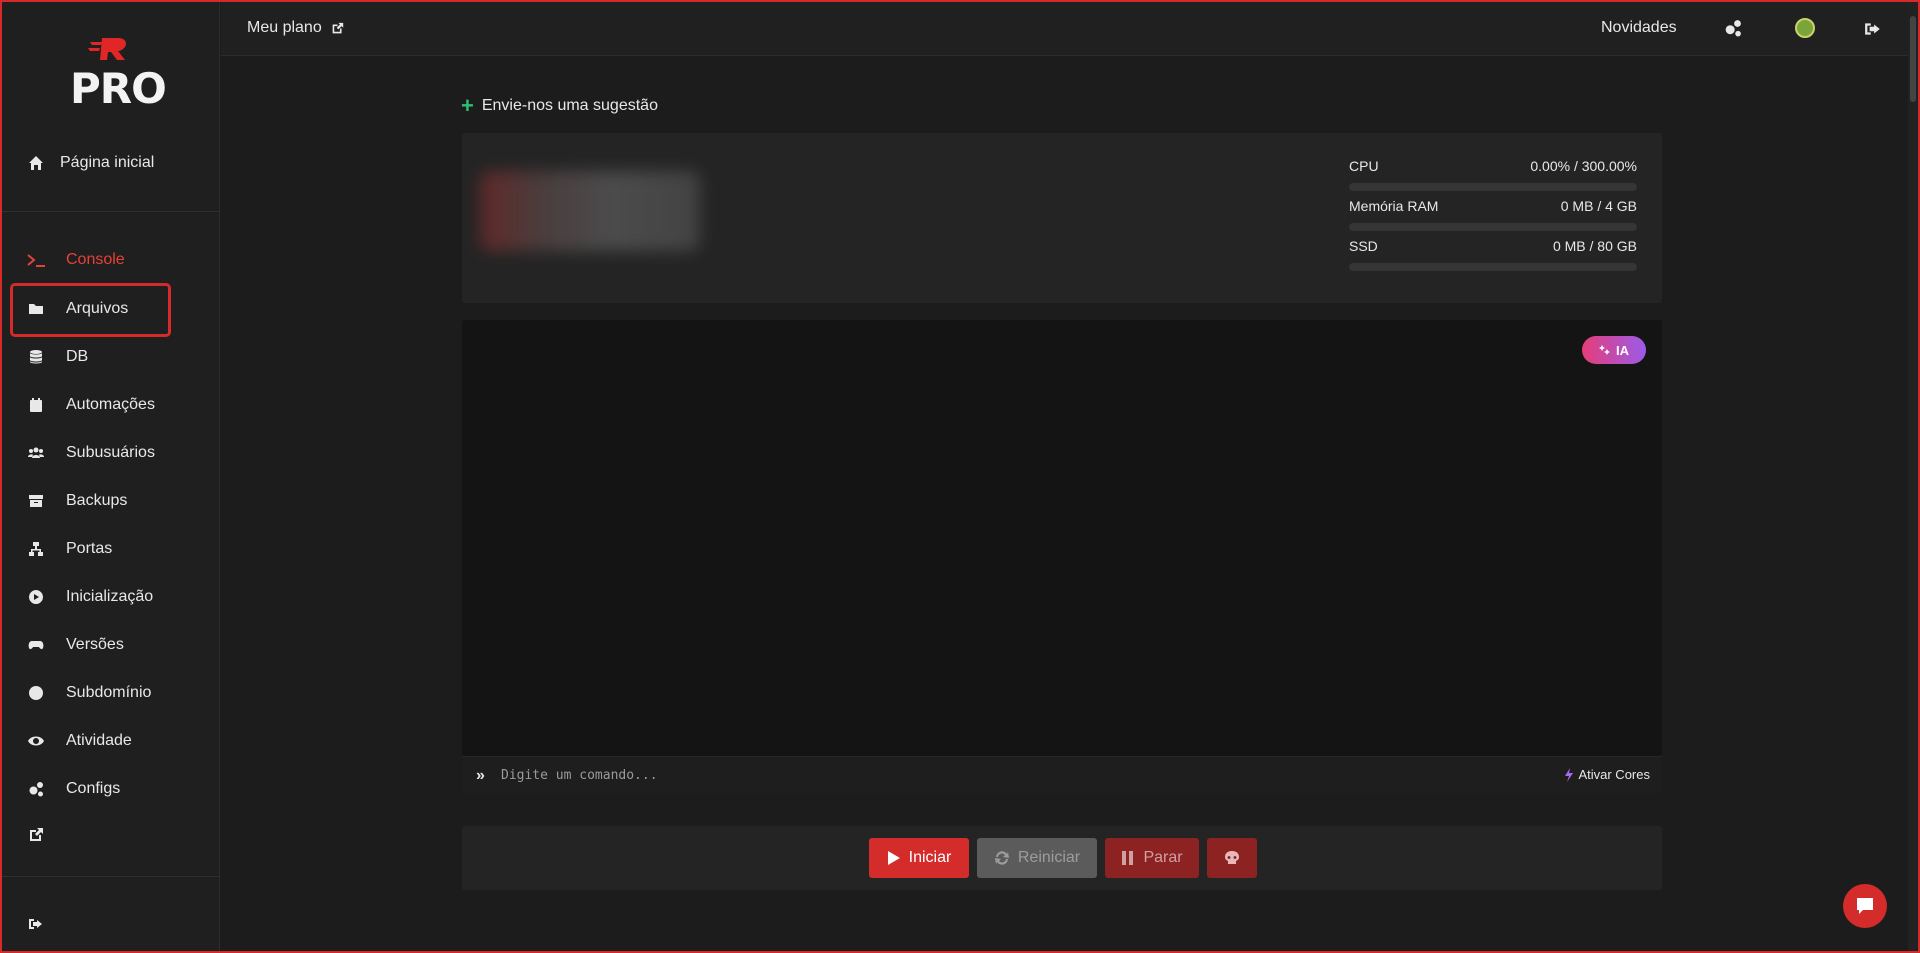  What do you see at coordinates (467, 105) in the screenshot?
I see `plus-icon: +` at bounding box center [467, 105].